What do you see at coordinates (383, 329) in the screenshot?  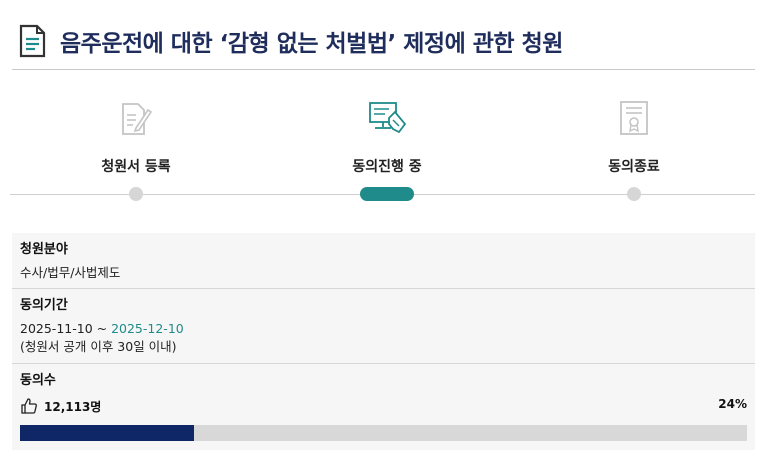 I see `period-dates: 2025-11-10 ~ 2025-12-10` at bounding box center [383, 329].